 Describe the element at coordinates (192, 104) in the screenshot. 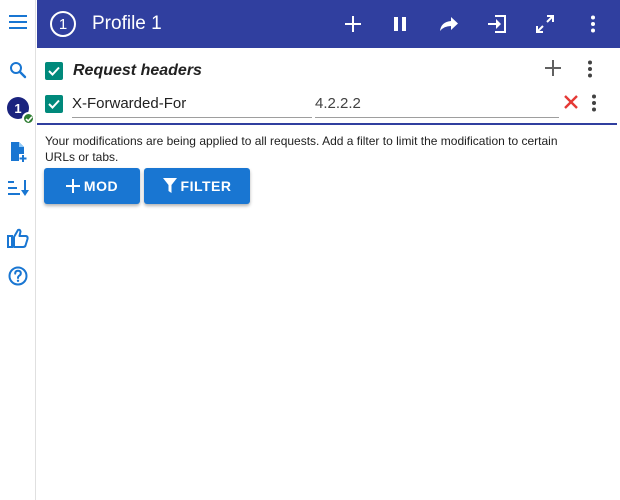

I see `header-name-field: X-Forwarded-For` at that location.